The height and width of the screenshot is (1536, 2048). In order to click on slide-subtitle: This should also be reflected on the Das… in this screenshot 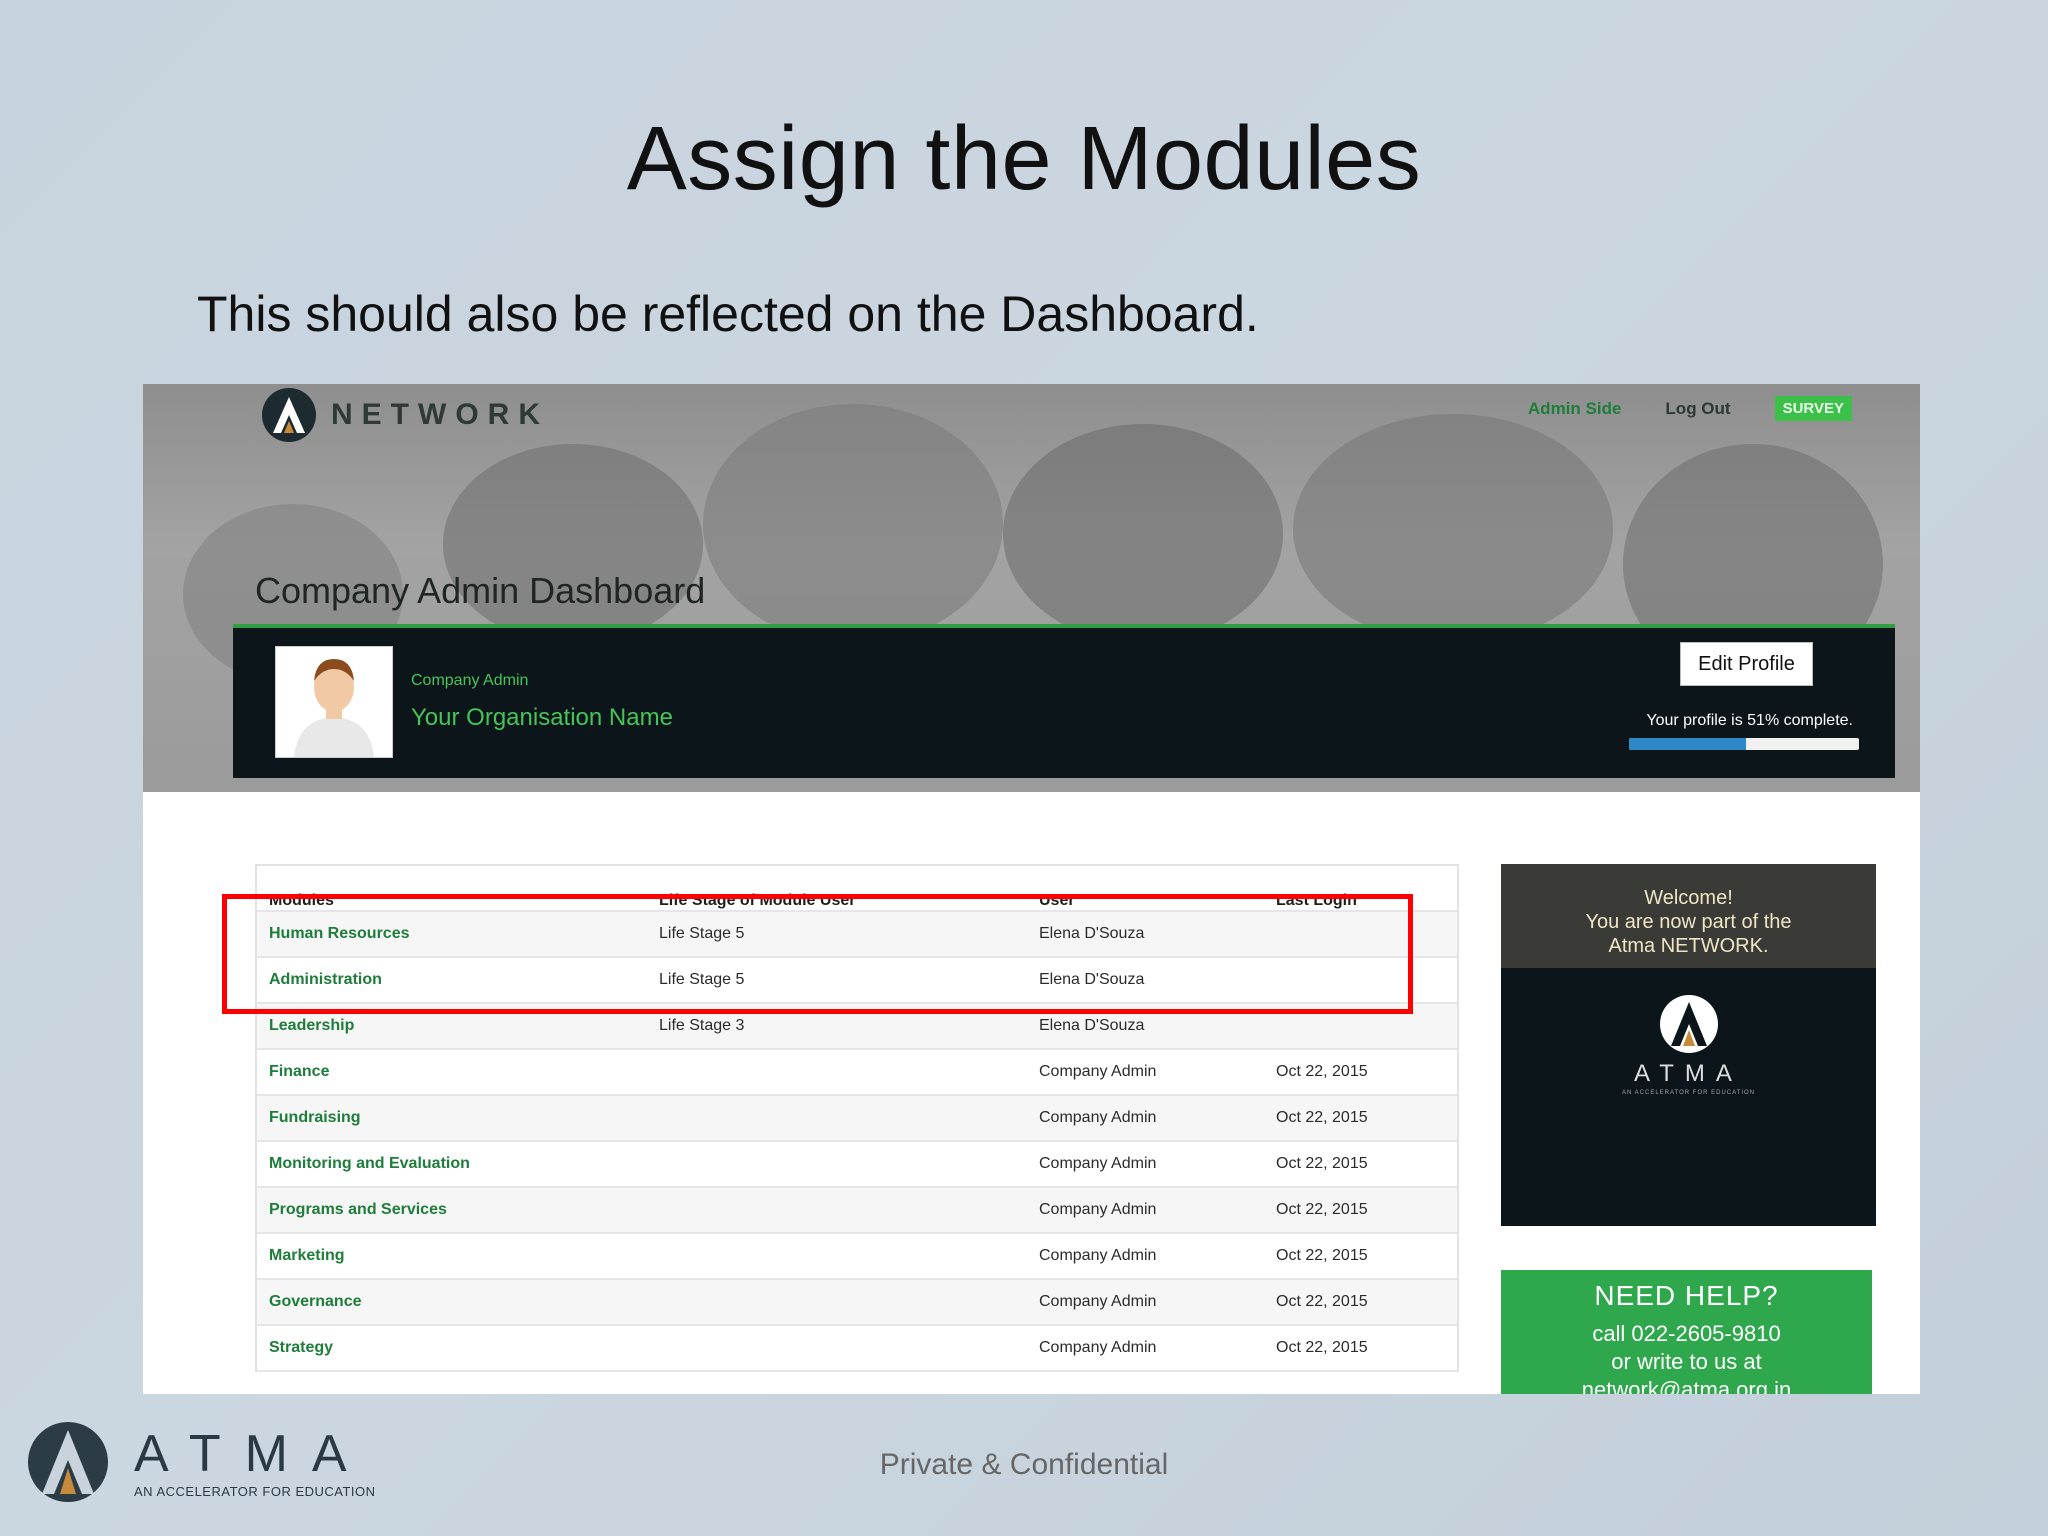, I will do `click(728, 314)`.